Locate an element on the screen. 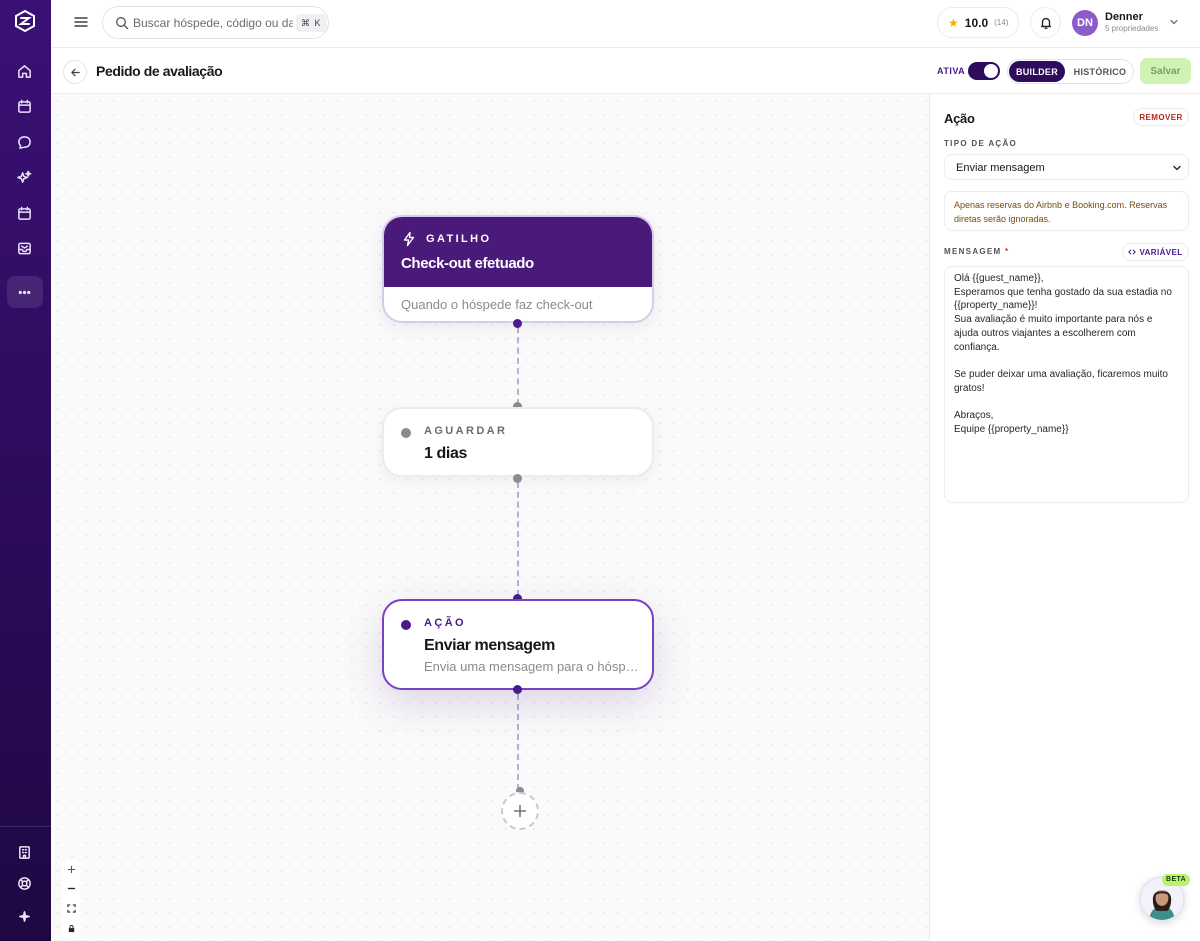 This screenshot has height=941, width=1200. insert-variable-label: VARIÁVEL is located at coordinates (1161, 252).